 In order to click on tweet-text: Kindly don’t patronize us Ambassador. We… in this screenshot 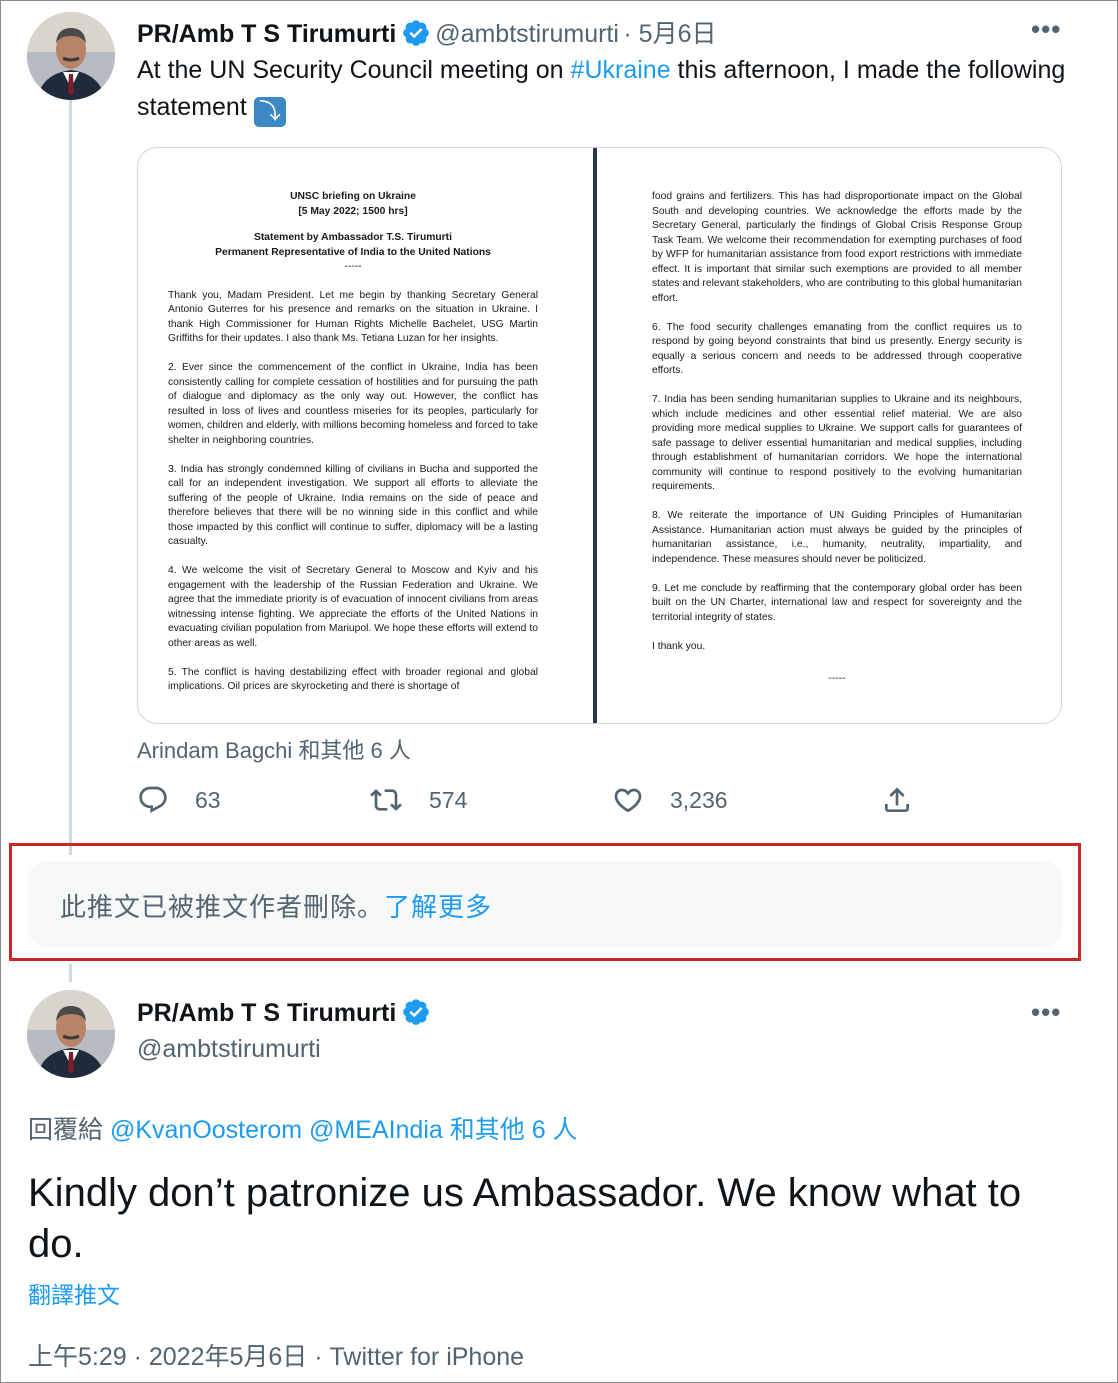, I will do `click(525, 1218)`.